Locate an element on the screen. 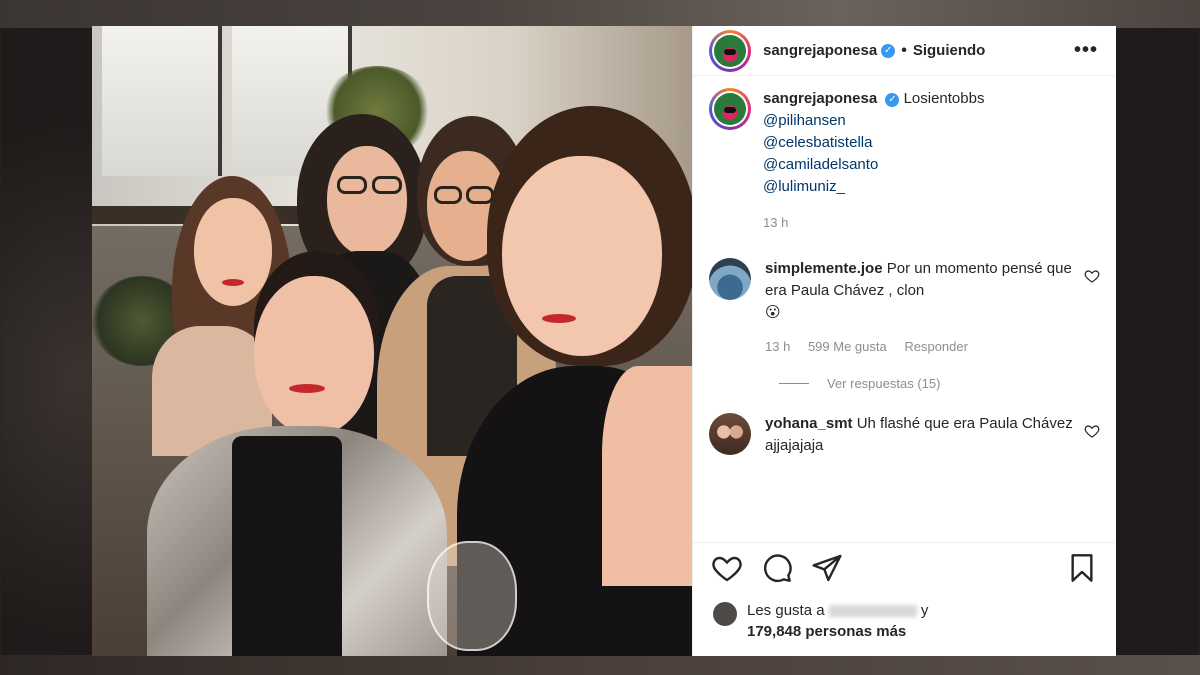  reply-button: Responder is located at coordinates (936, 346).